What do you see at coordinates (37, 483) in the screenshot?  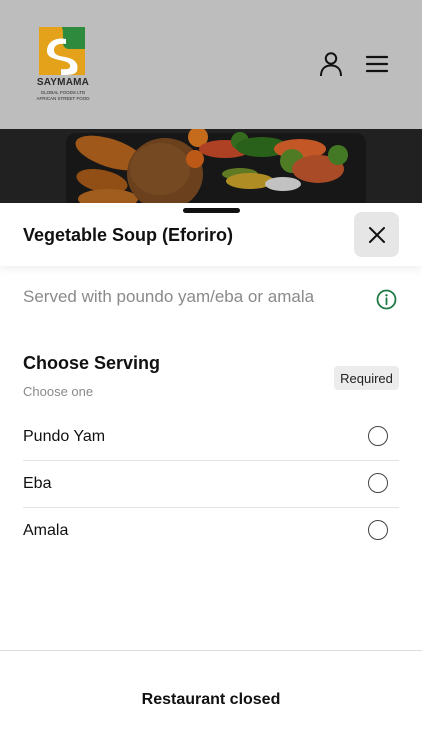 I see `option-label: Eba` at bounding box center [37, 483].